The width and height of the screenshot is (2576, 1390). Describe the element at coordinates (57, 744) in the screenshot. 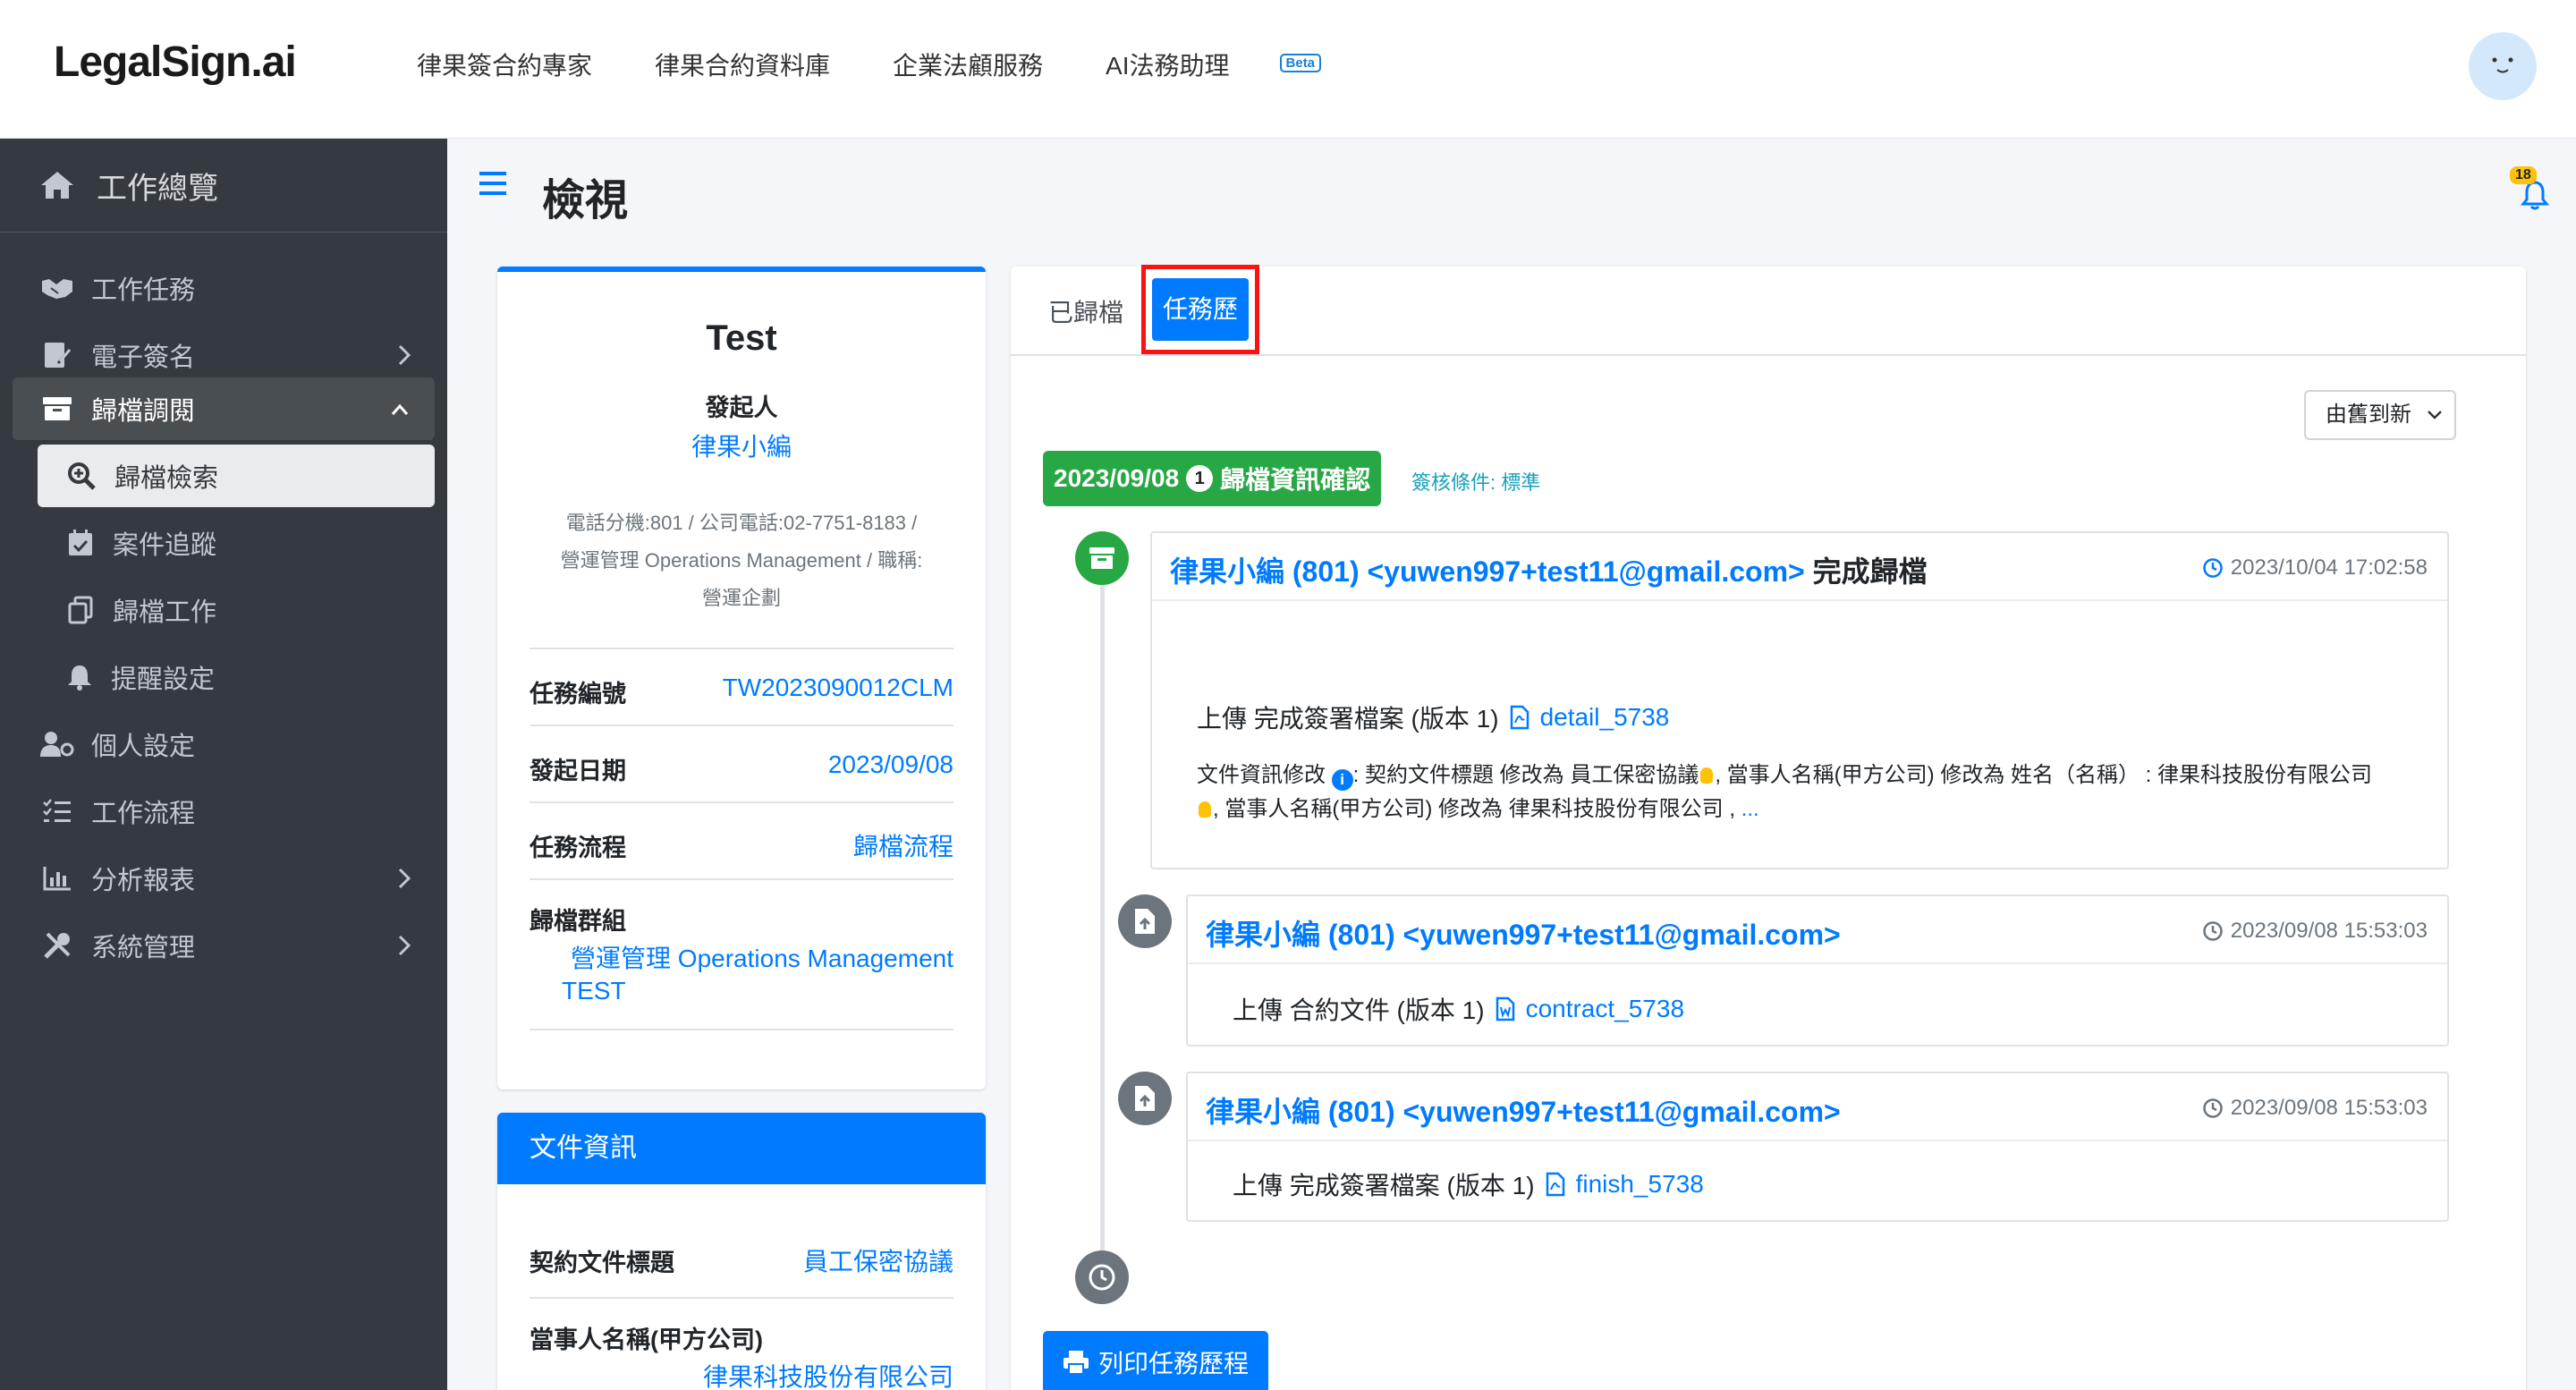

I see `user-cog-icon` at that location.